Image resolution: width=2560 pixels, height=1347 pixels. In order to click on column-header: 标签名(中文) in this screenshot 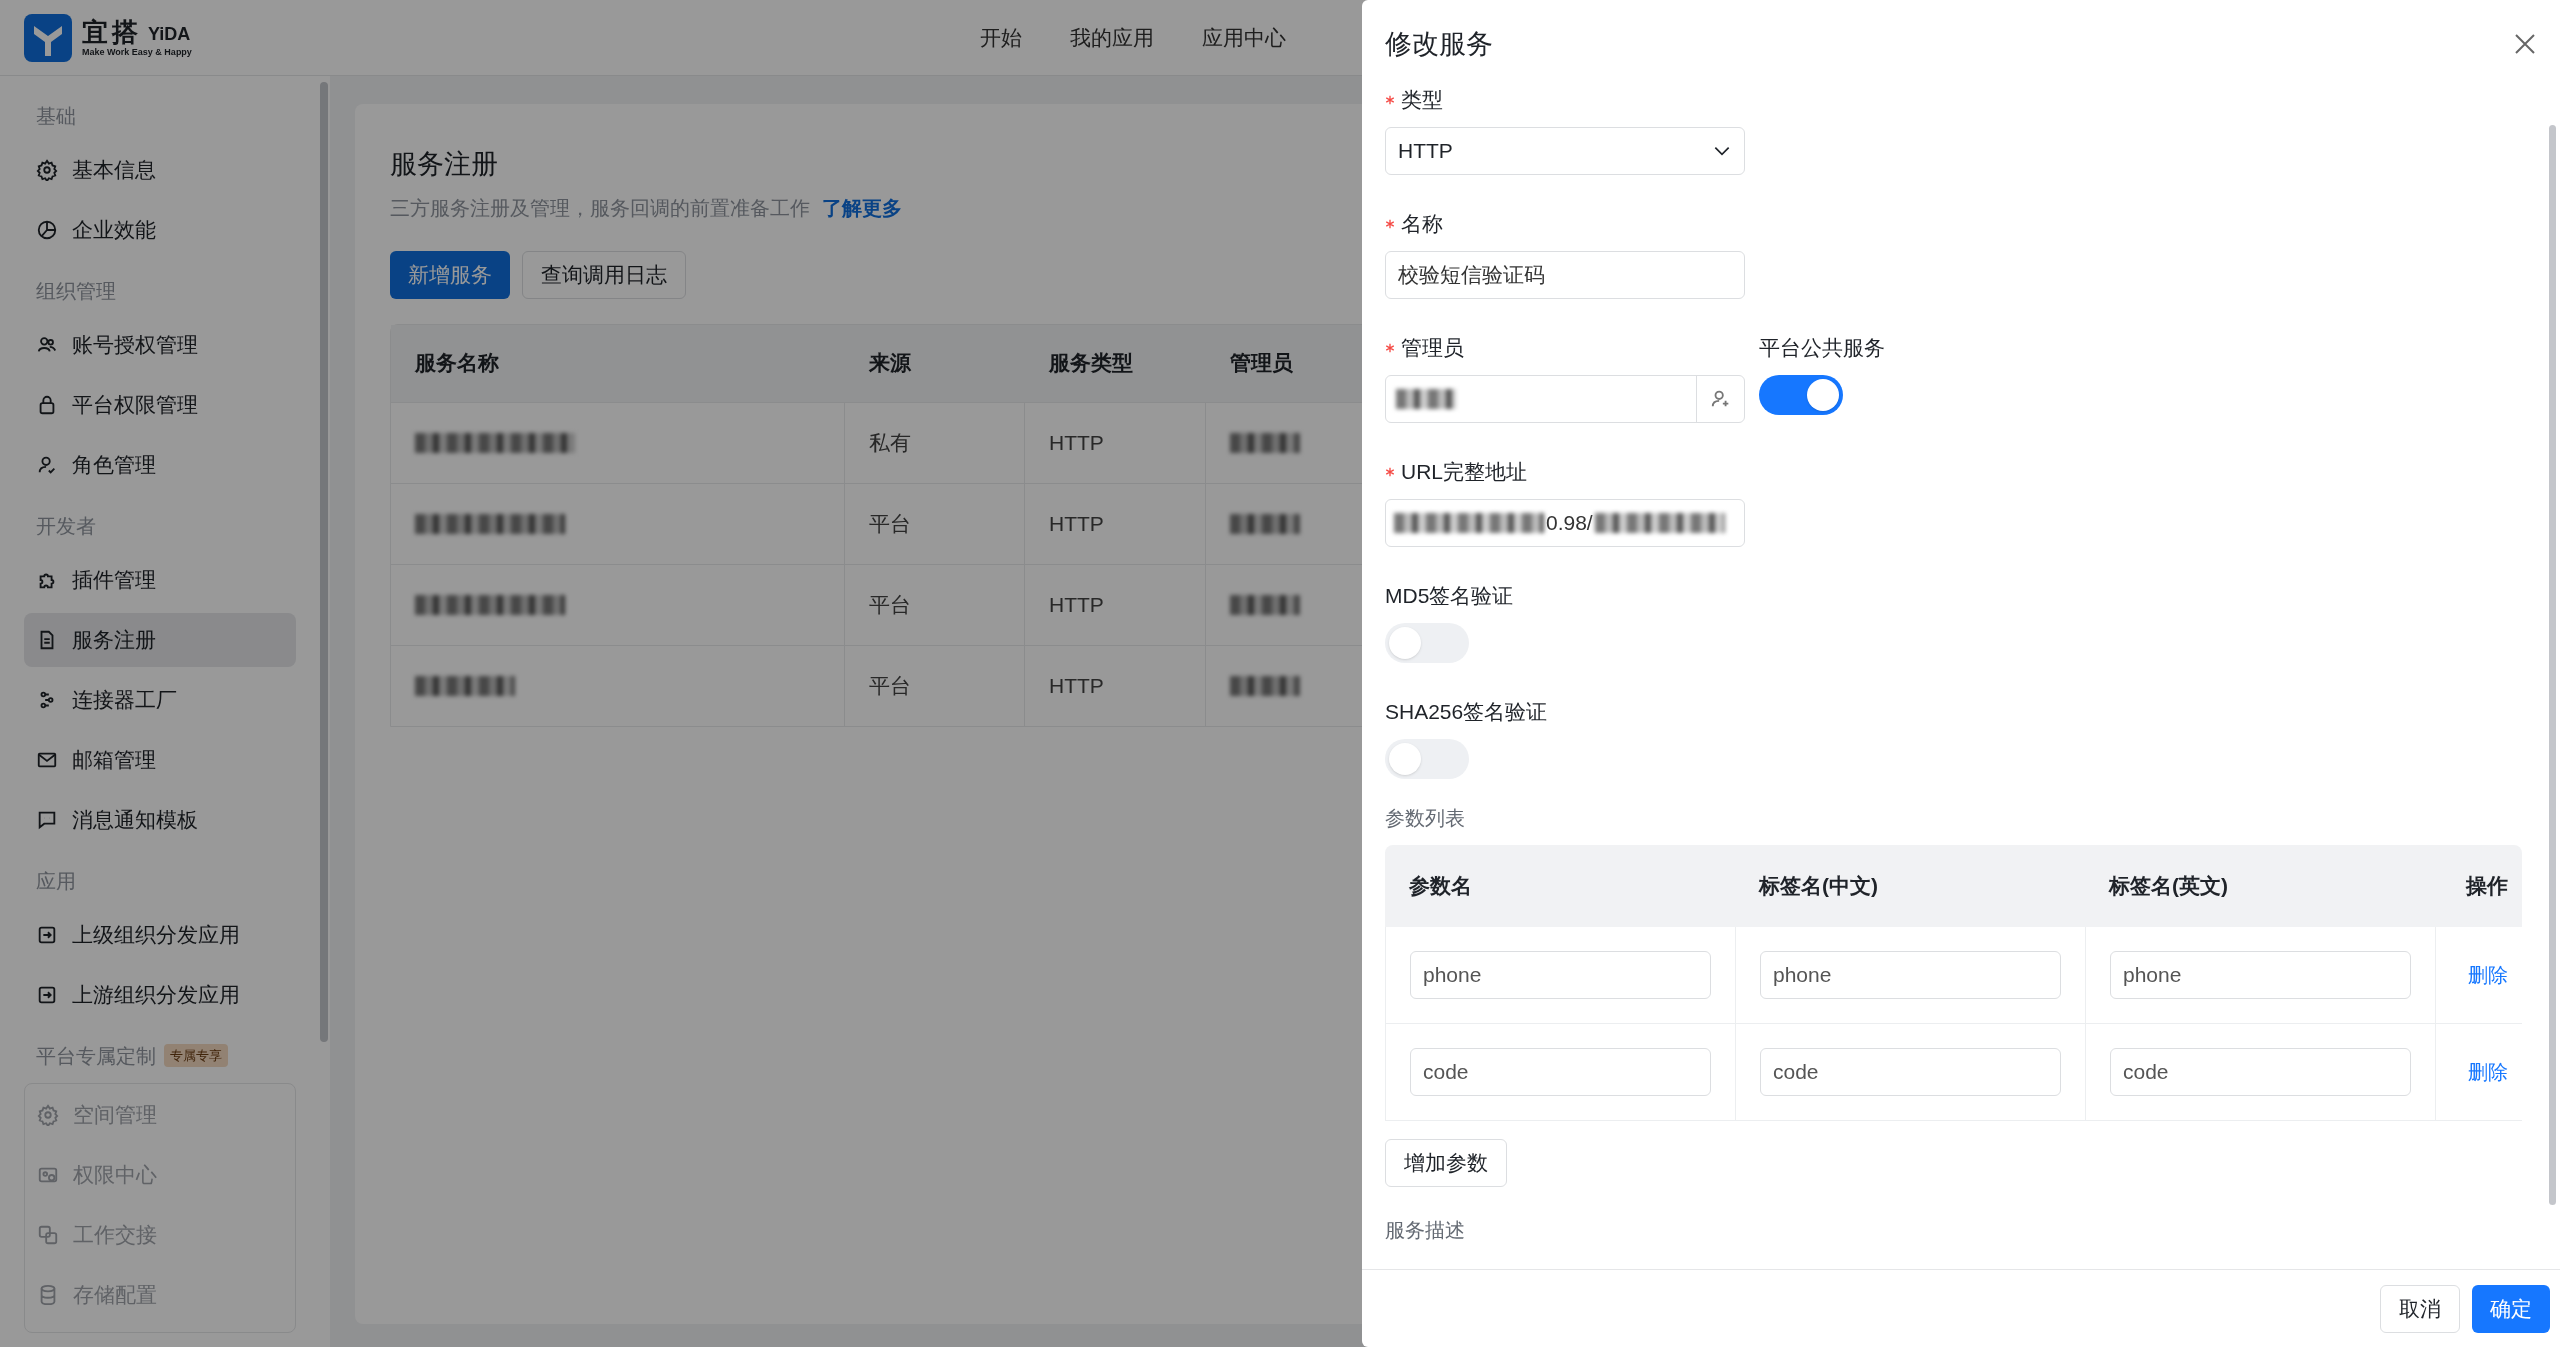, I will do `click(1818, 885)`.